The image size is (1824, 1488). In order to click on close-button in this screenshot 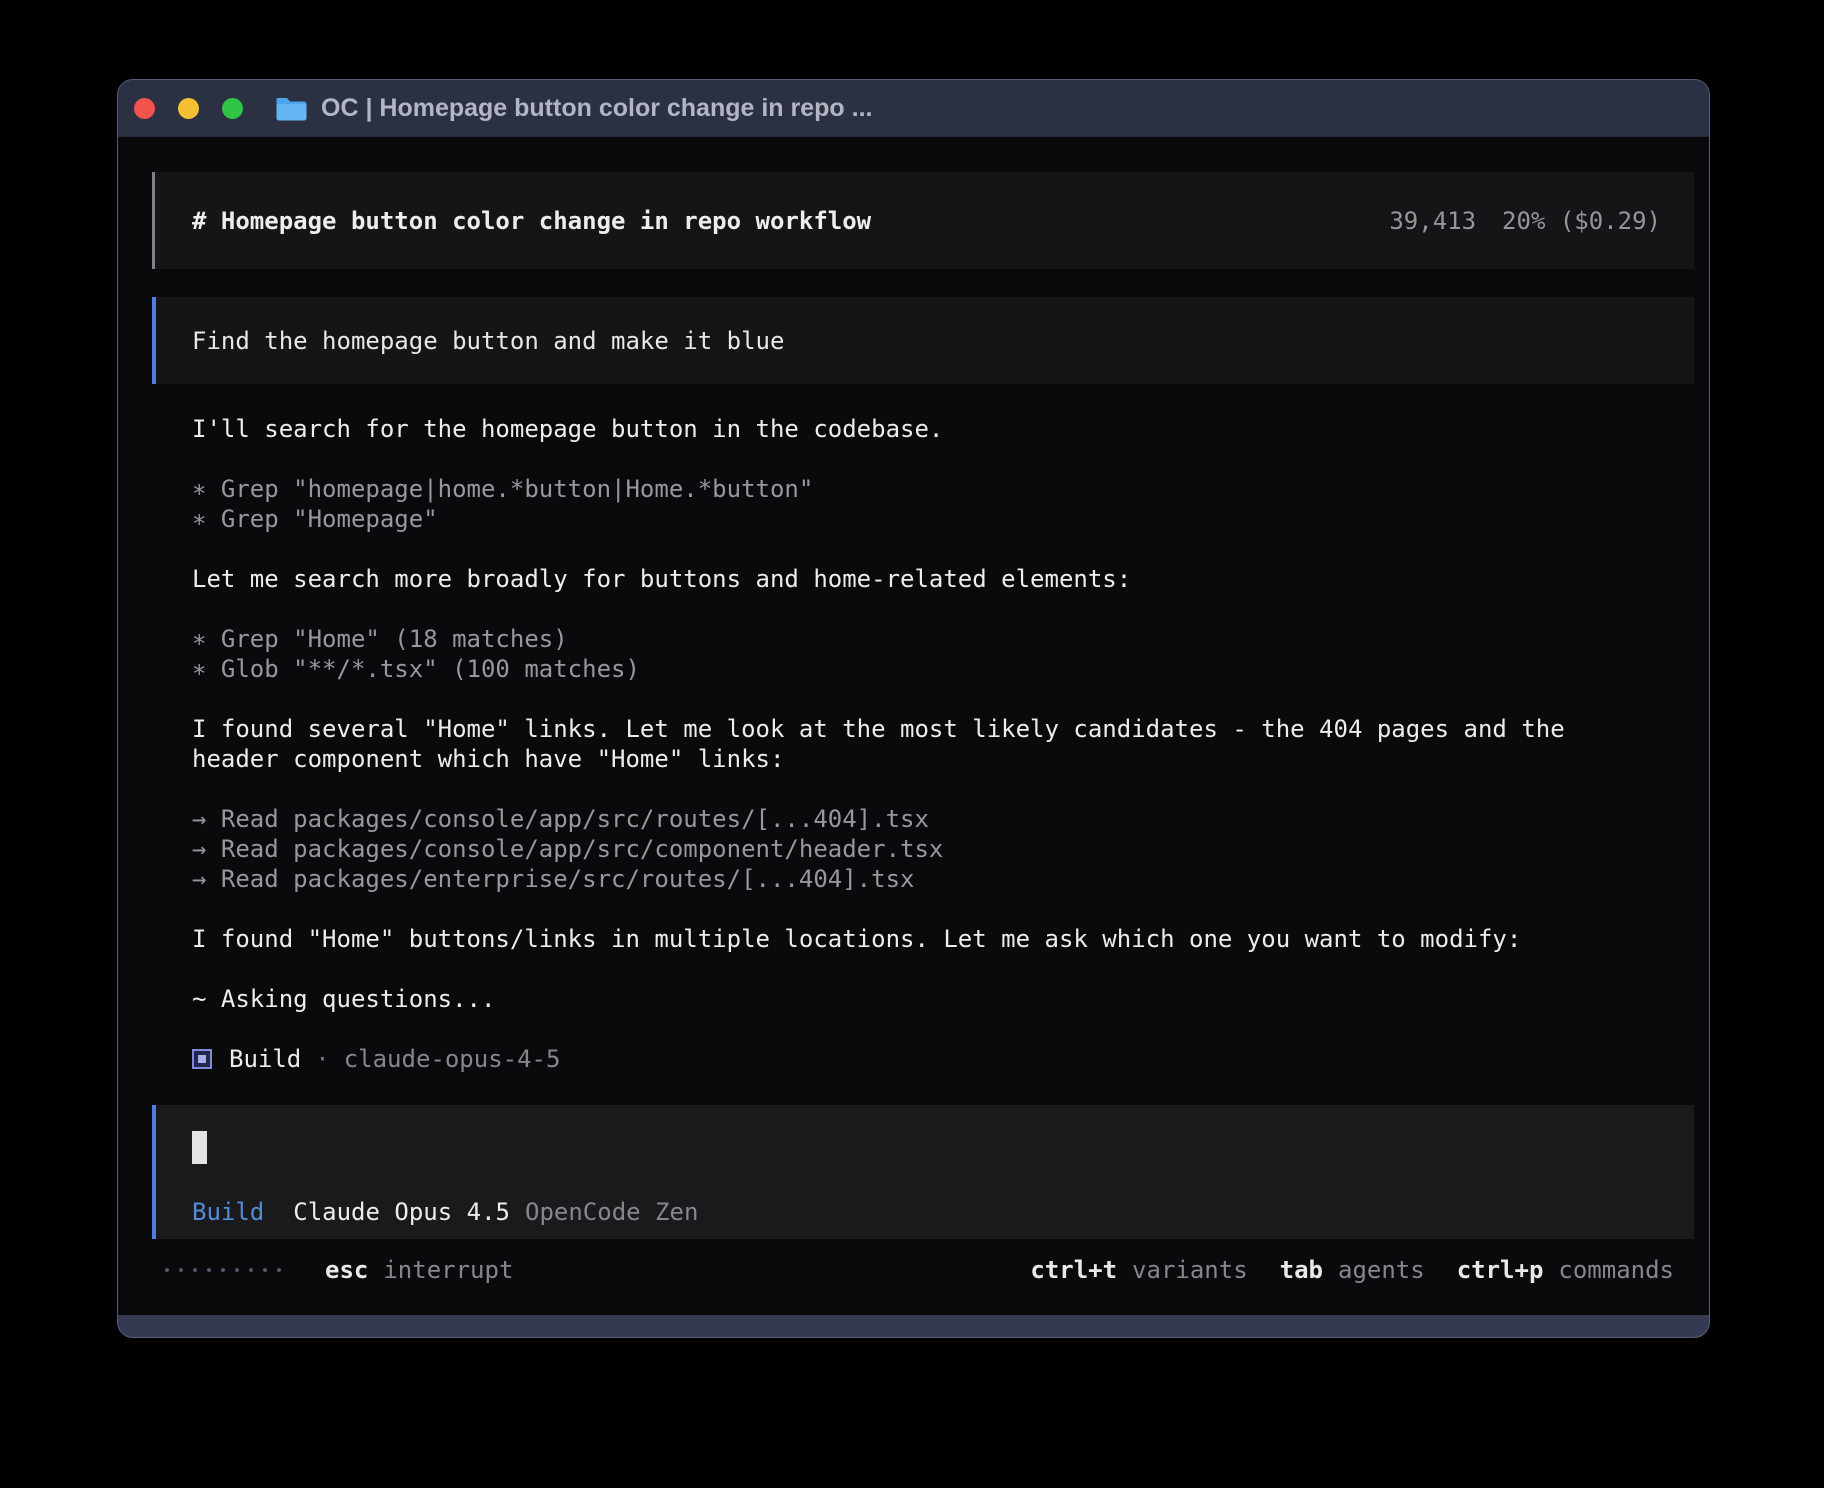, I will do `click(144, 108)`.